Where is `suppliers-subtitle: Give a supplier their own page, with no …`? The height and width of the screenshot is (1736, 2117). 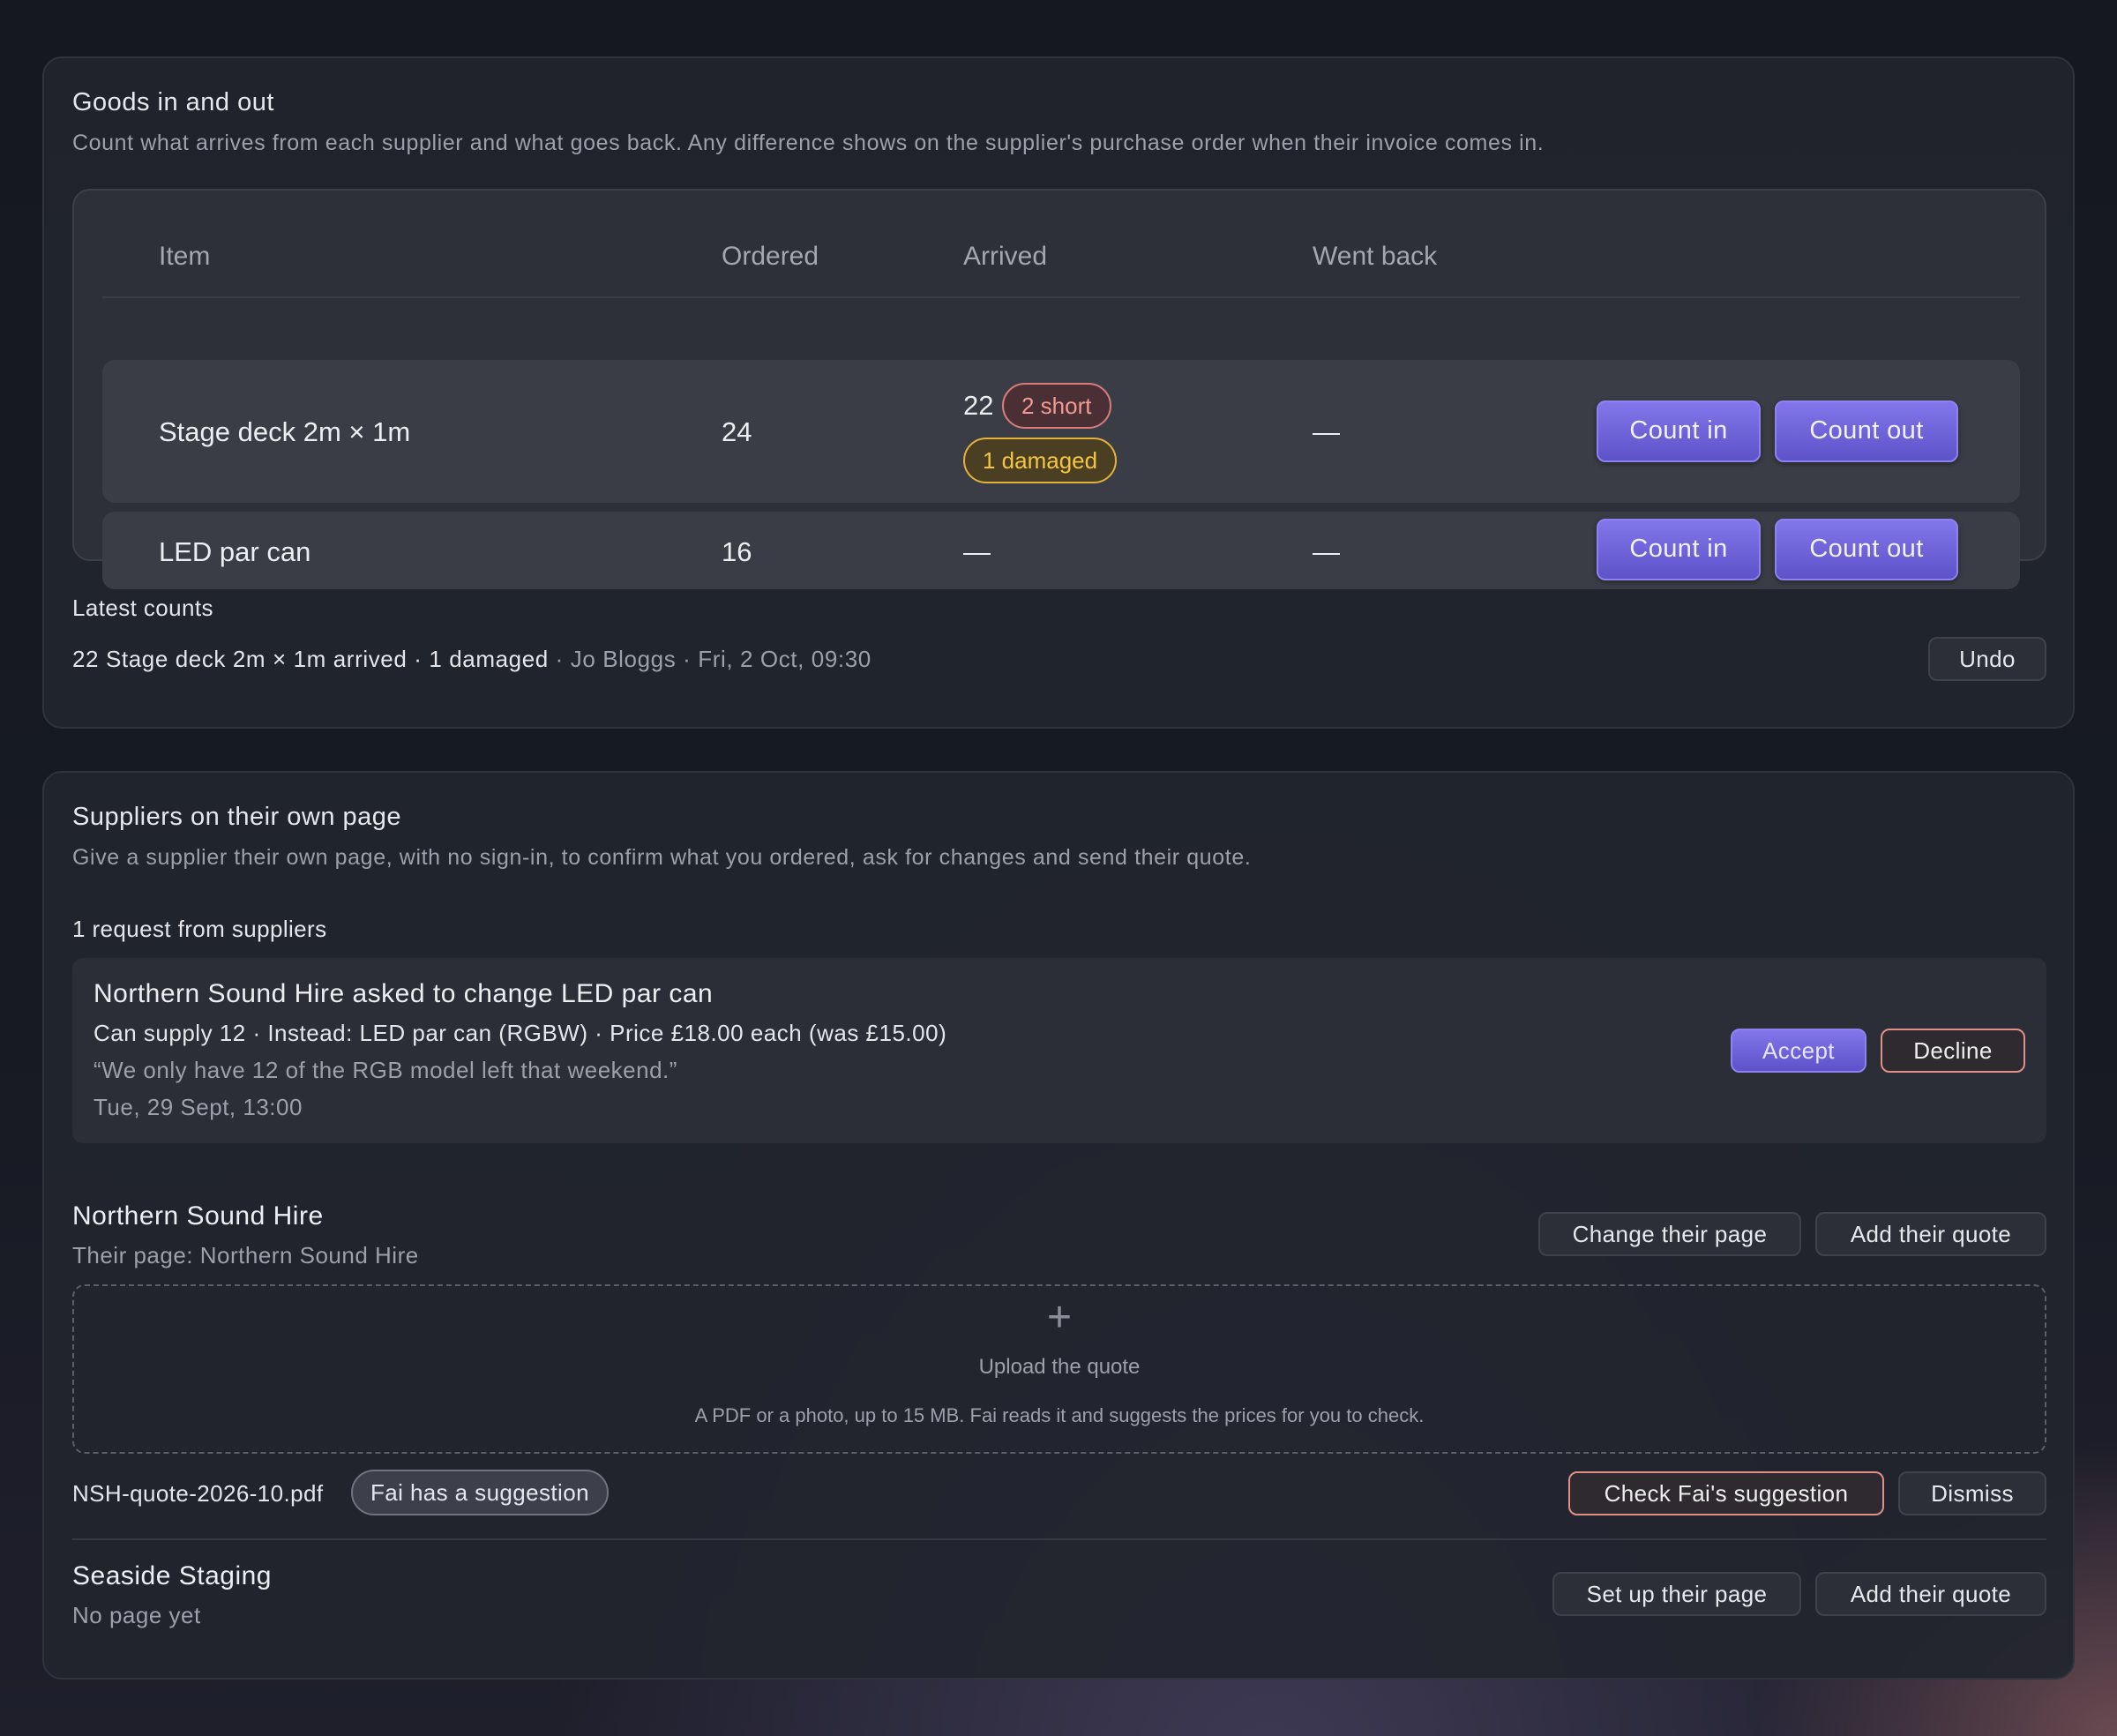 suppliers-subtitle: Give a supplier their own page, with no … is located at coordinates (662, 857).